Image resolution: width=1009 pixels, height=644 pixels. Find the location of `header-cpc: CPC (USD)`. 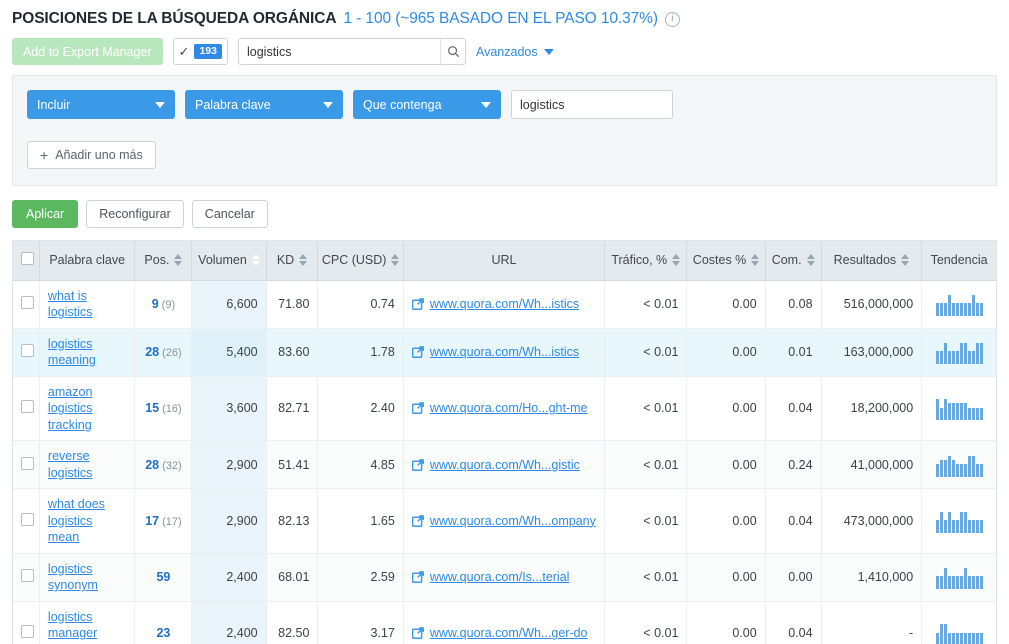

header-cpc: CPC (USD) is located at coordinates (360, 261).